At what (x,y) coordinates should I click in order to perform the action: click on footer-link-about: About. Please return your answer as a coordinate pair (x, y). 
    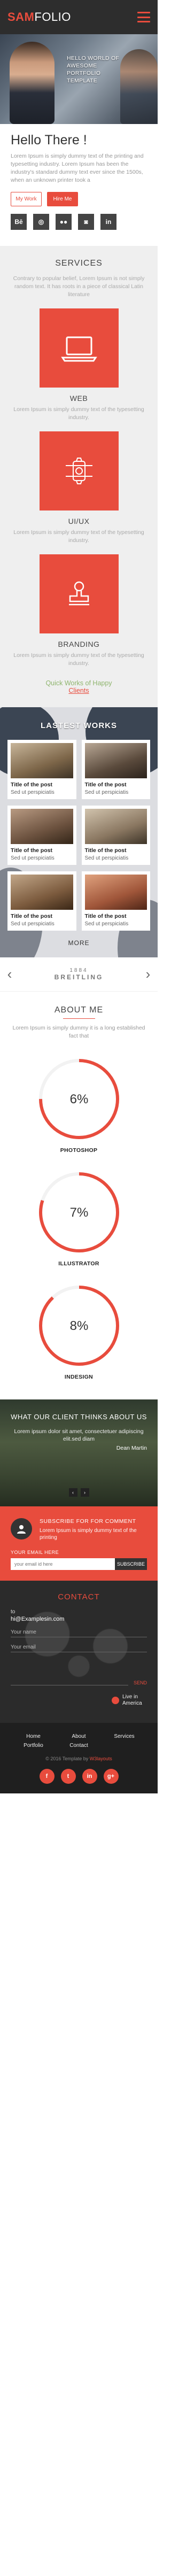
    Looking at the image, I should click on (79, 1737).